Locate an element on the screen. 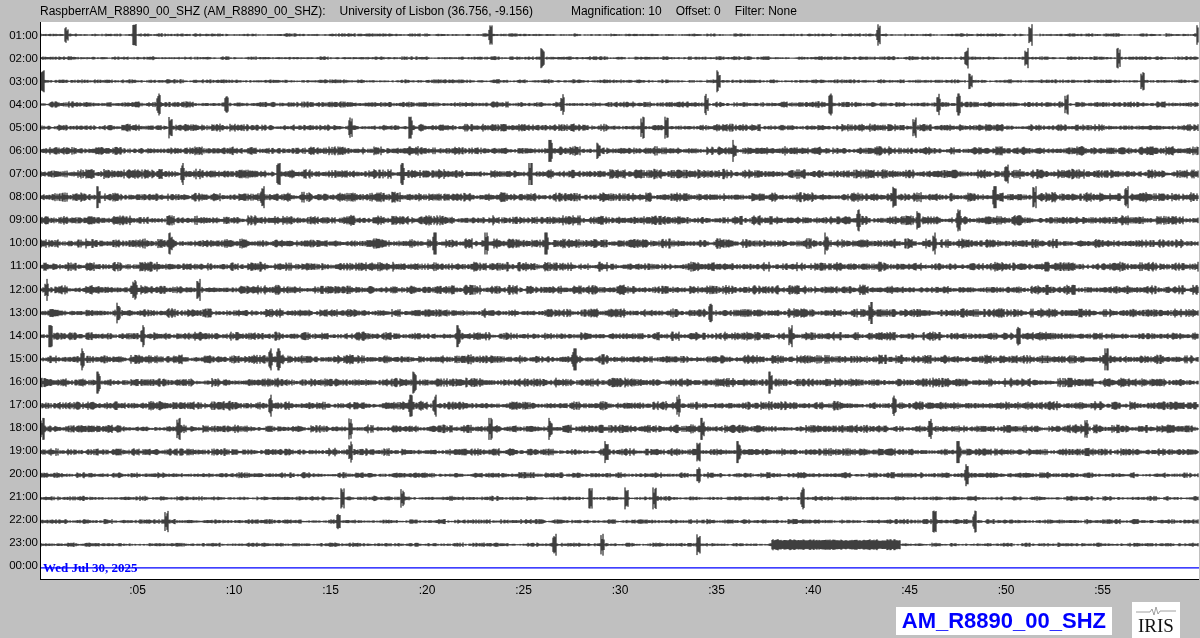 The height and width of the screenshot is (638, 1200). hour-label: 03:00 is located at coordinates (23, 82).